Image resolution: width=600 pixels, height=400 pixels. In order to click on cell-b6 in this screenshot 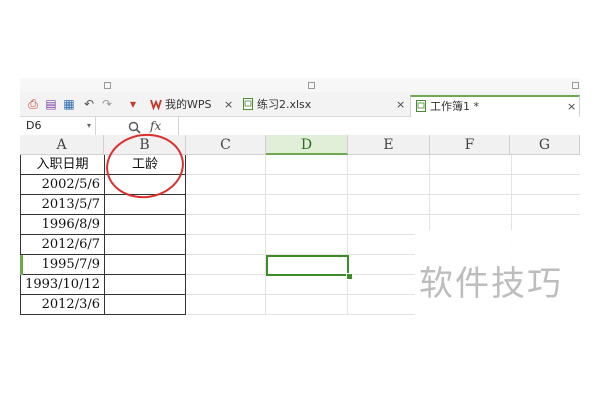, I will do `click(145, 265)`.